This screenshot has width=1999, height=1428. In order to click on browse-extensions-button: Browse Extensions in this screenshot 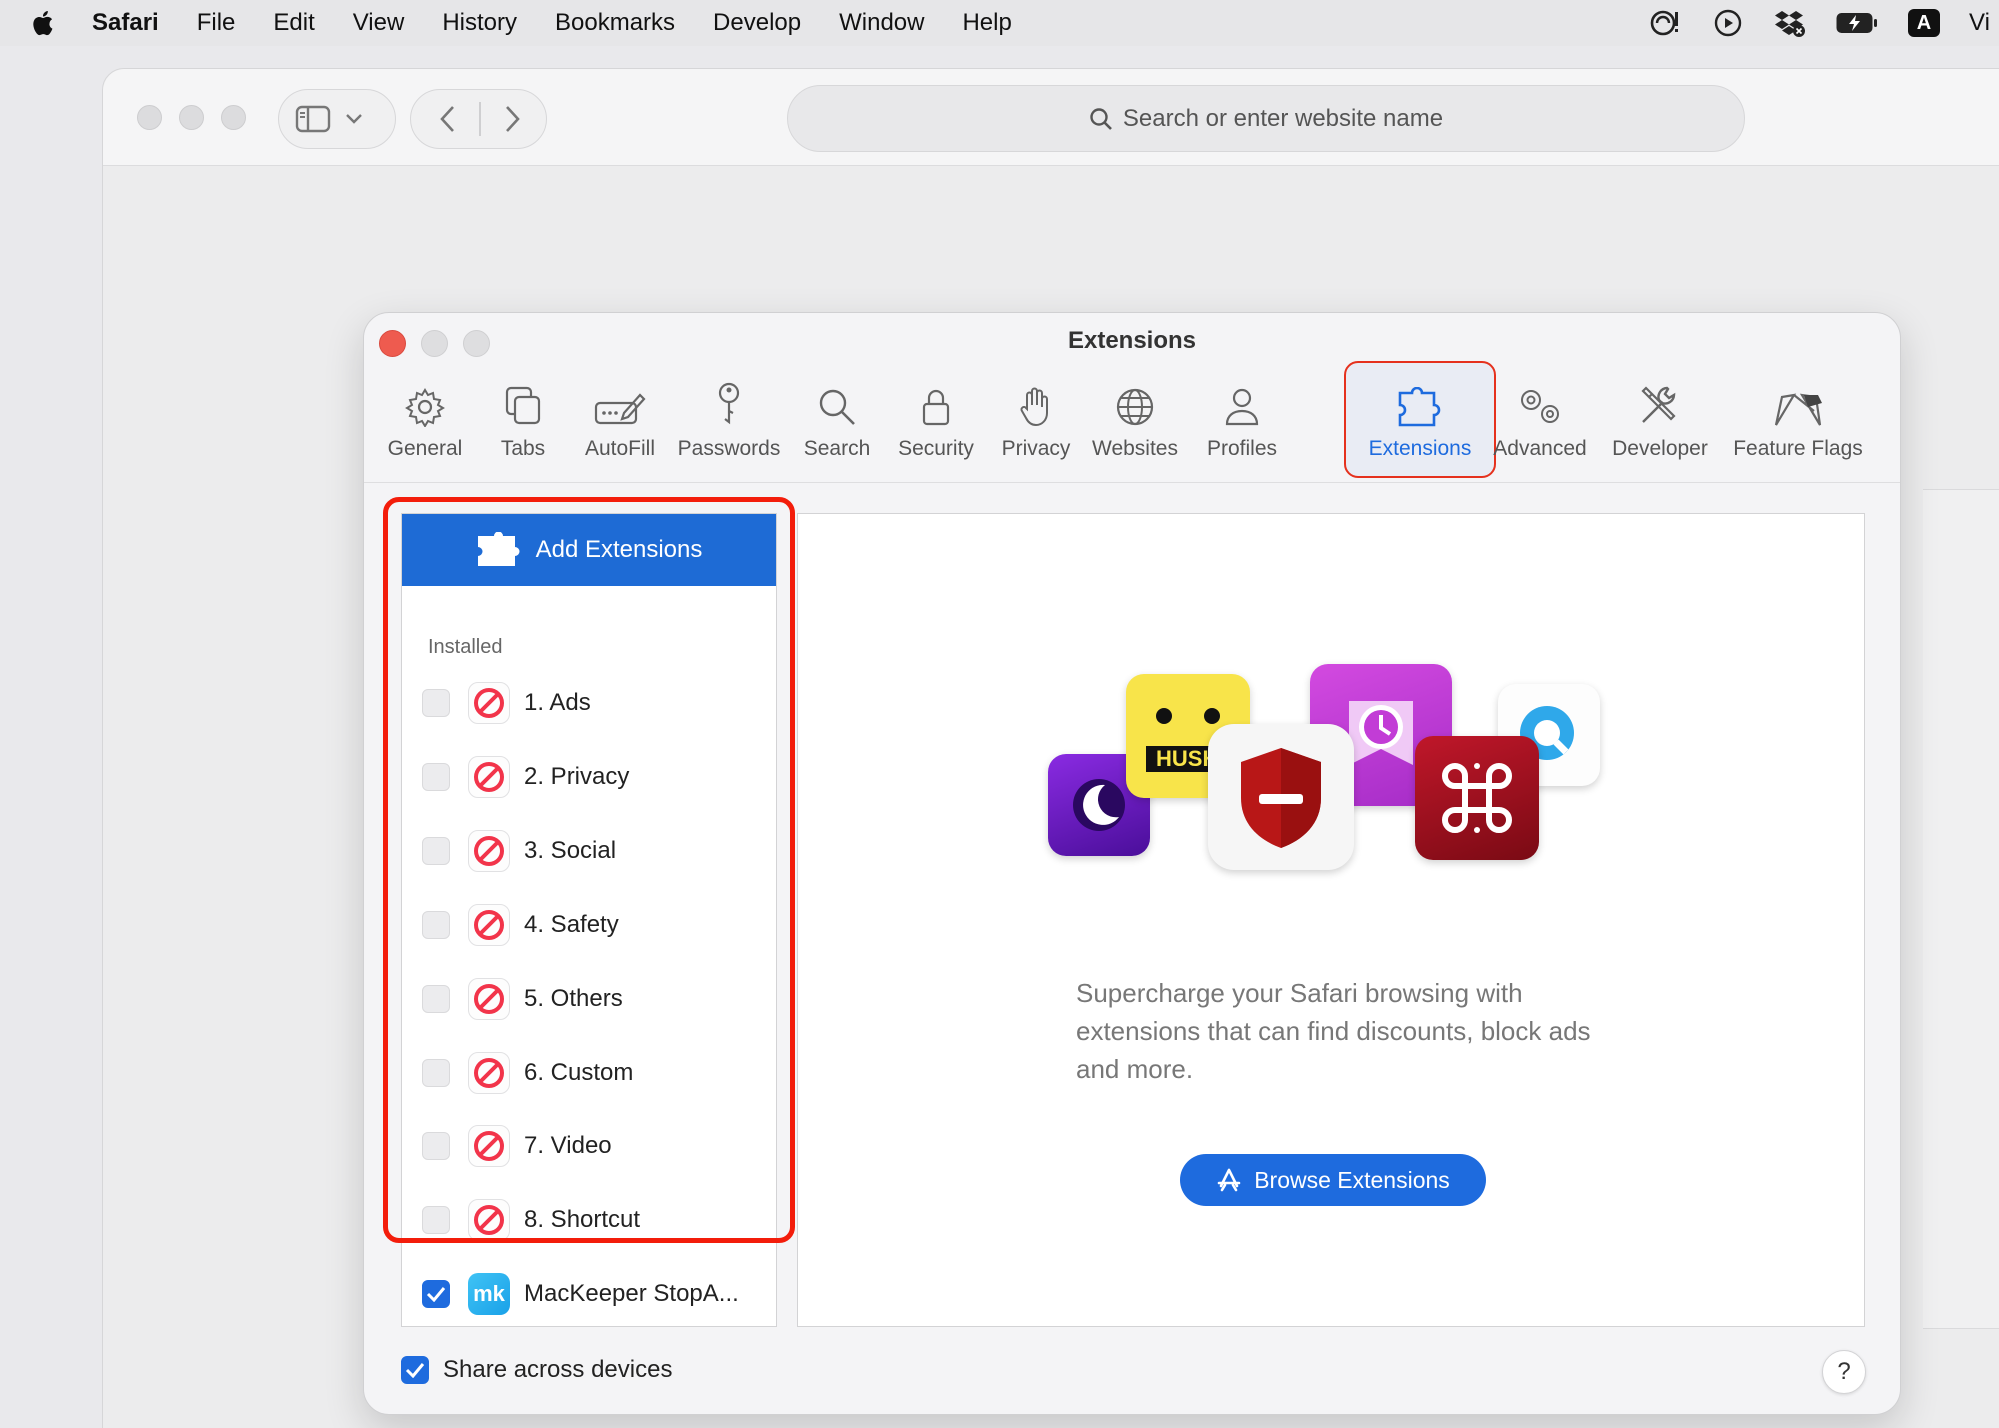, I will do `click(1333, 1180)`.